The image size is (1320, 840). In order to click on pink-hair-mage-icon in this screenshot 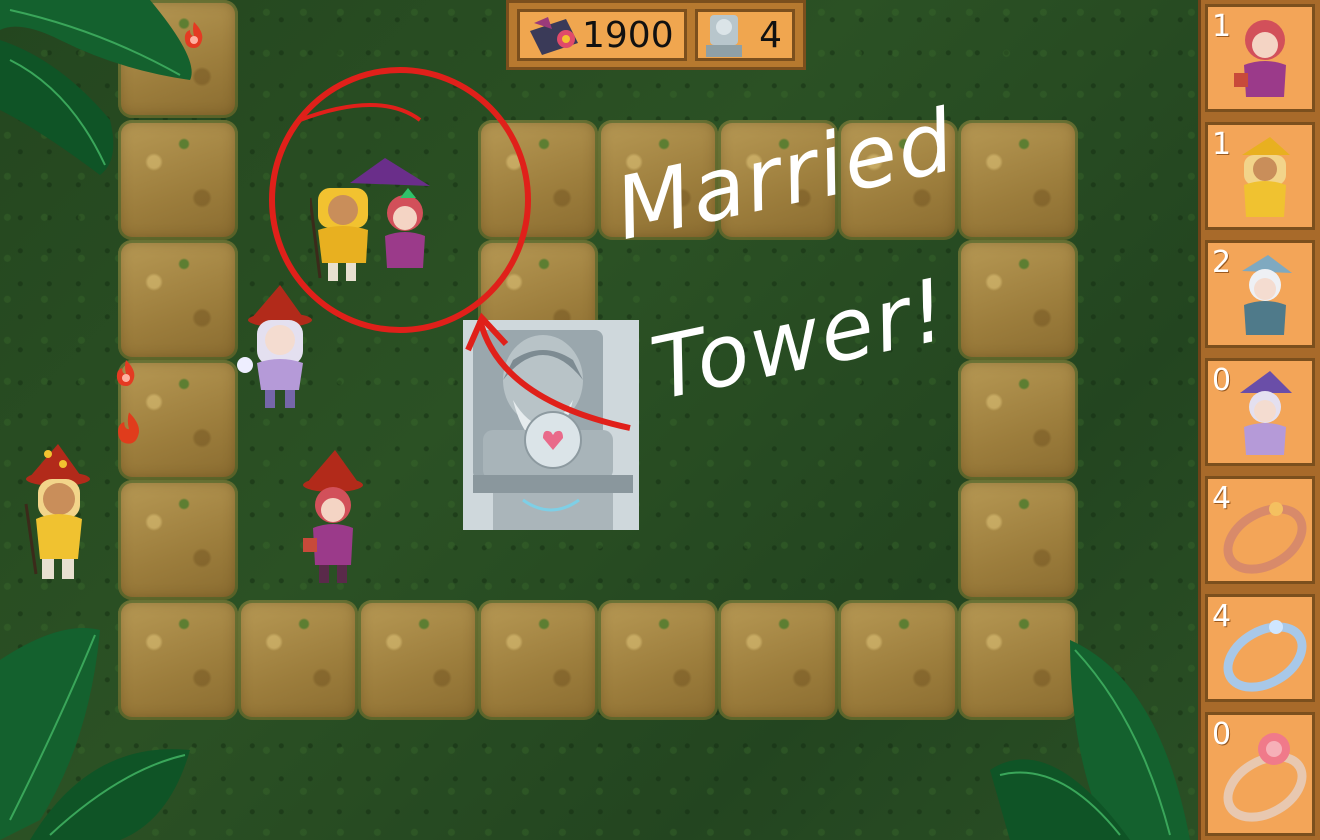, I will do `click(1260, 58)`.